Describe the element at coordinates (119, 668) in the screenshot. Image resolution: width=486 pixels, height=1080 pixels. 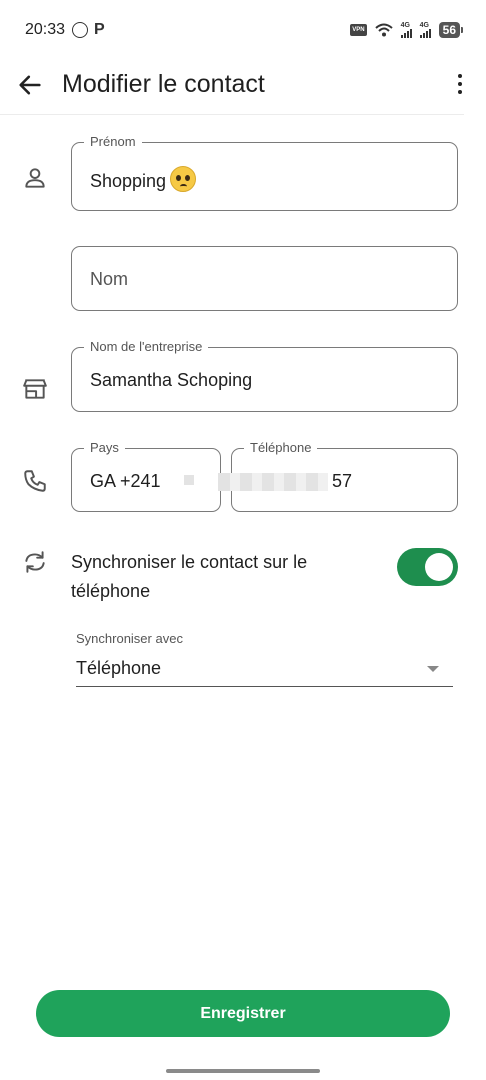
I see `sync-with-value: Téléphone` at that location.